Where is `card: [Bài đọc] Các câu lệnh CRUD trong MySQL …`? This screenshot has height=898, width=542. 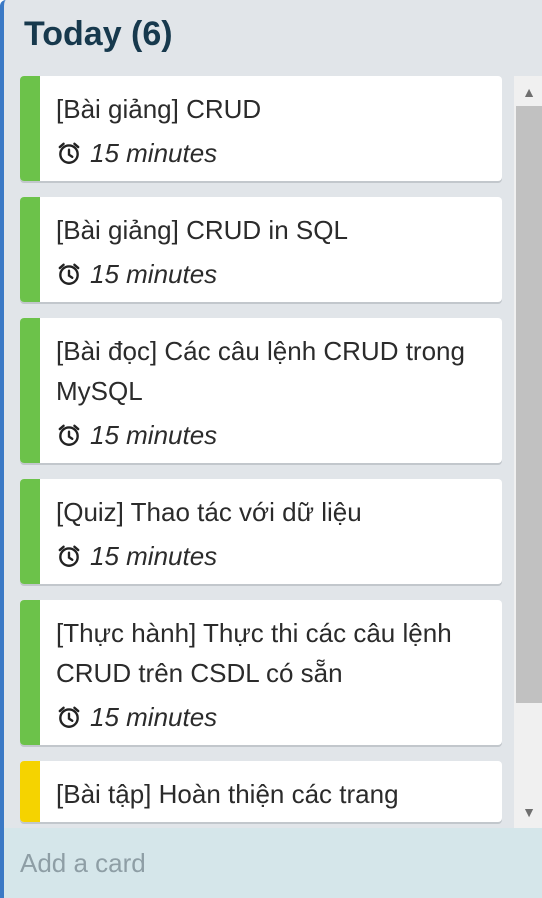 card: [Bài đọc] Các câu lệnh CRUD trong MySQL … is located at coordinates (261, 390).